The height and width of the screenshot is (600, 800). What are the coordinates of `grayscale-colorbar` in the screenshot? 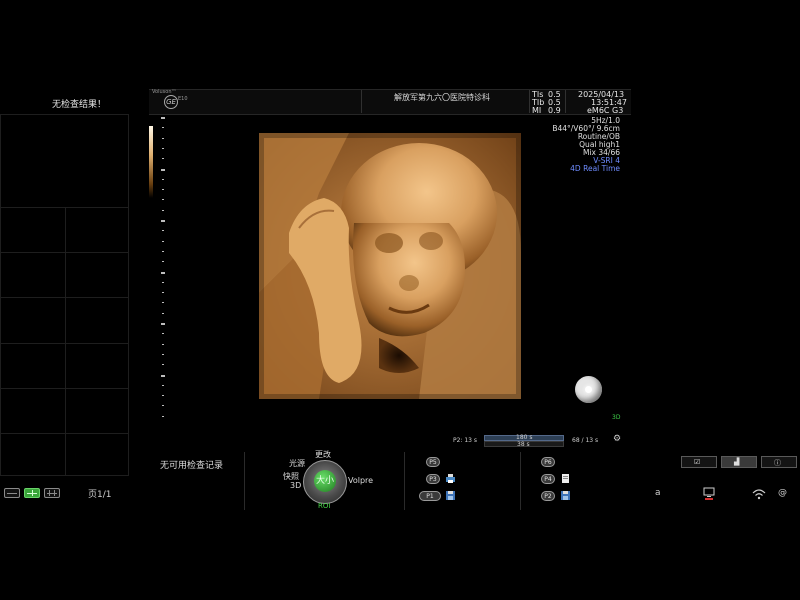 It's located at (151, 162).